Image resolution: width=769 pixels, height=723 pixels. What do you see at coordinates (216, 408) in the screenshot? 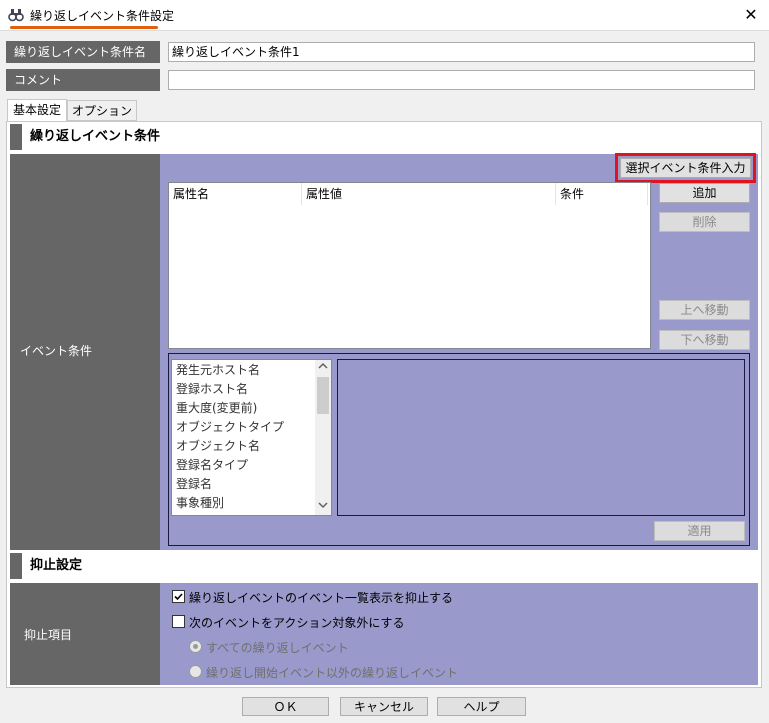
I see `list-item: 重大度(変更前)` at bounding box center [216, 408].